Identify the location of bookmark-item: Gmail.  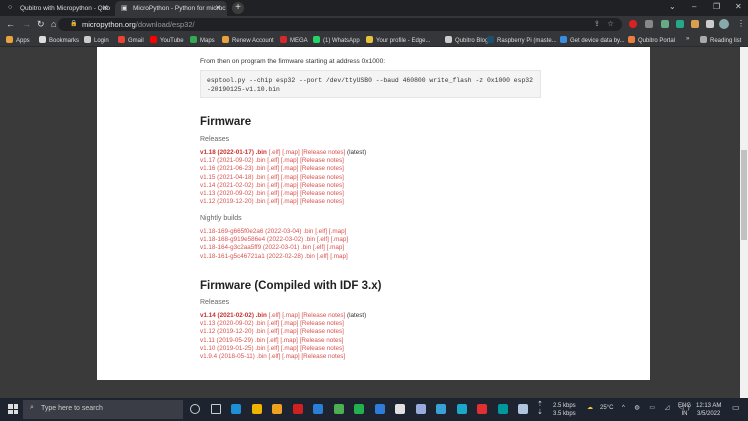
(131, 40).